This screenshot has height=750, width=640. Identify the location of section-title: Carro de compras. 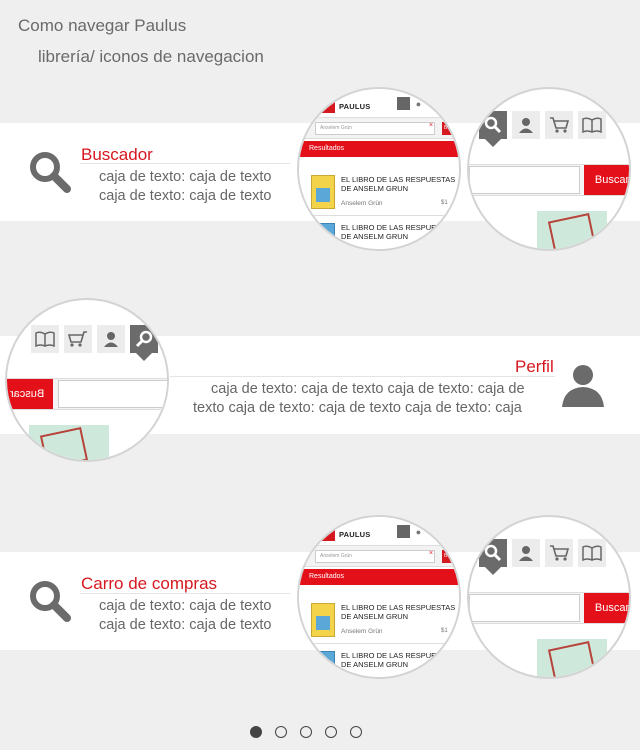
(149, 583).